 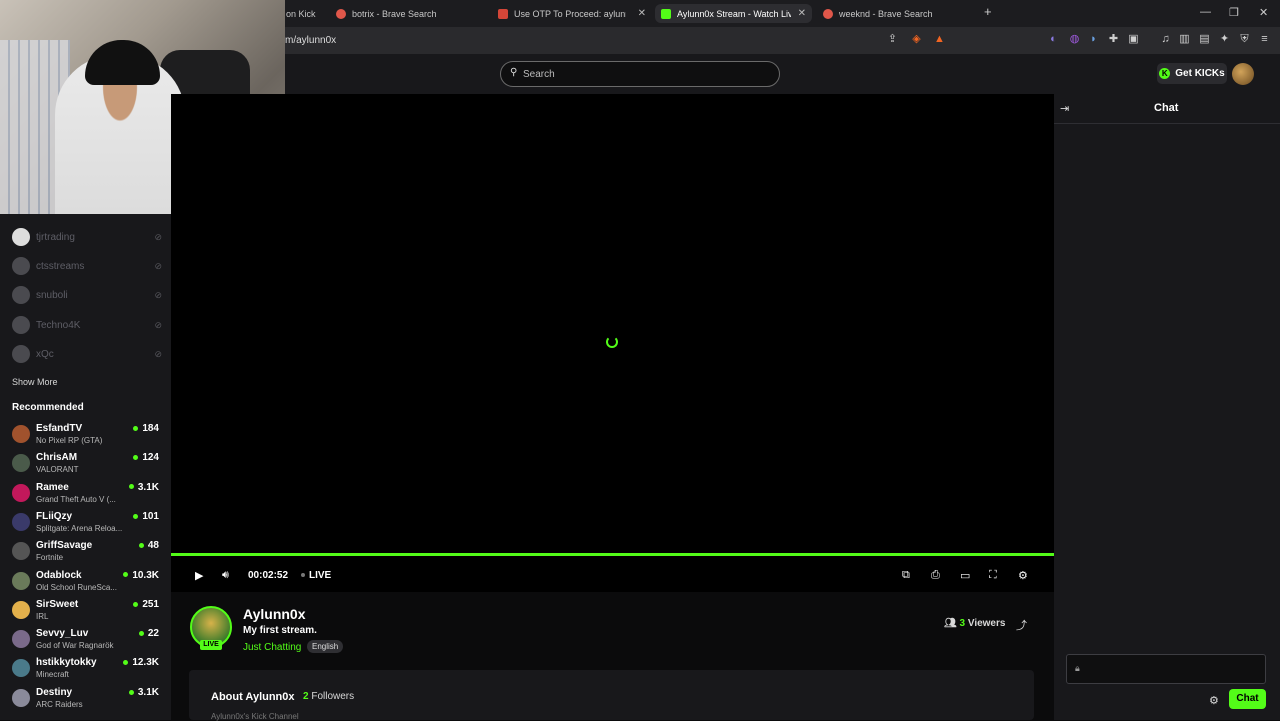 What do you see at coordinates (146, 428) in the screenshot?
I see `viewer-count: 184` at bounding box center [146, 428].